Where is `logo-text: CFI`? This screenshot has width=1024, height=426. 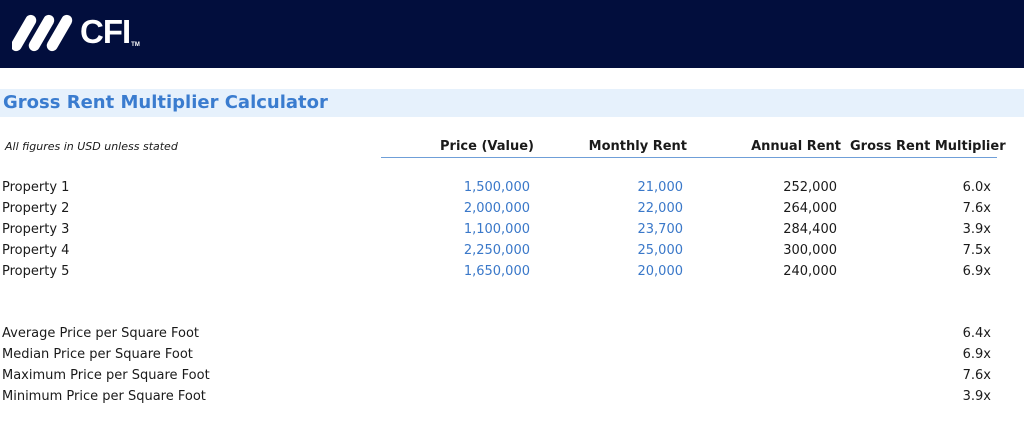 logo-text: CFI is located at coordinates (105, 31).